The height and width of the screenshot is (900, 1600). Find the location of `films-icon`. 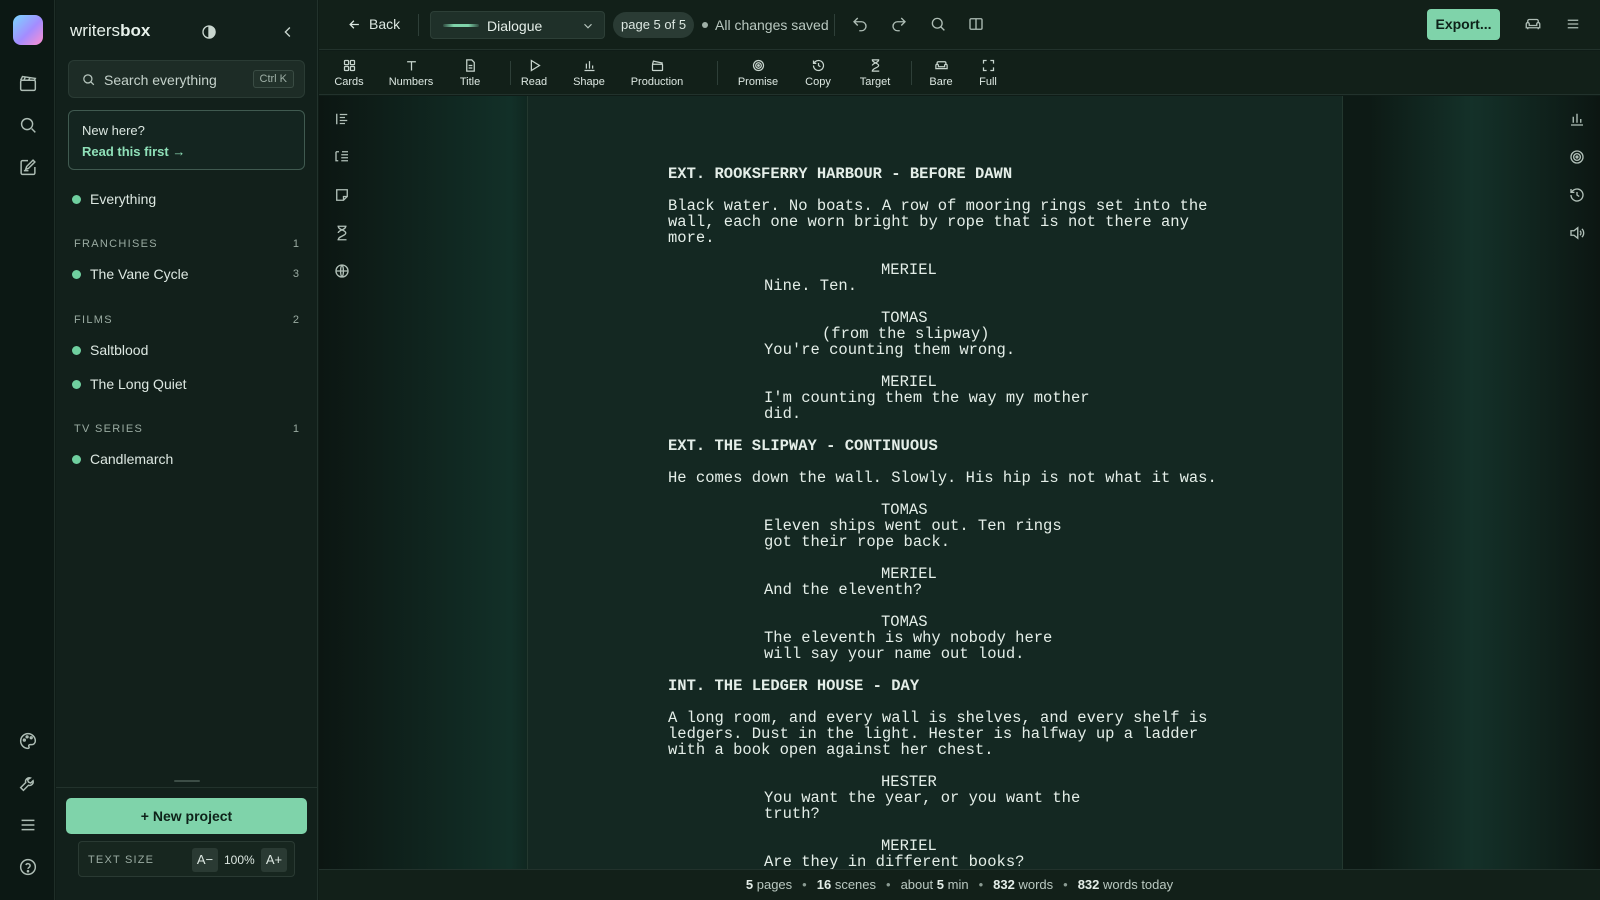

films-icon is located at coordinates (28, 83).